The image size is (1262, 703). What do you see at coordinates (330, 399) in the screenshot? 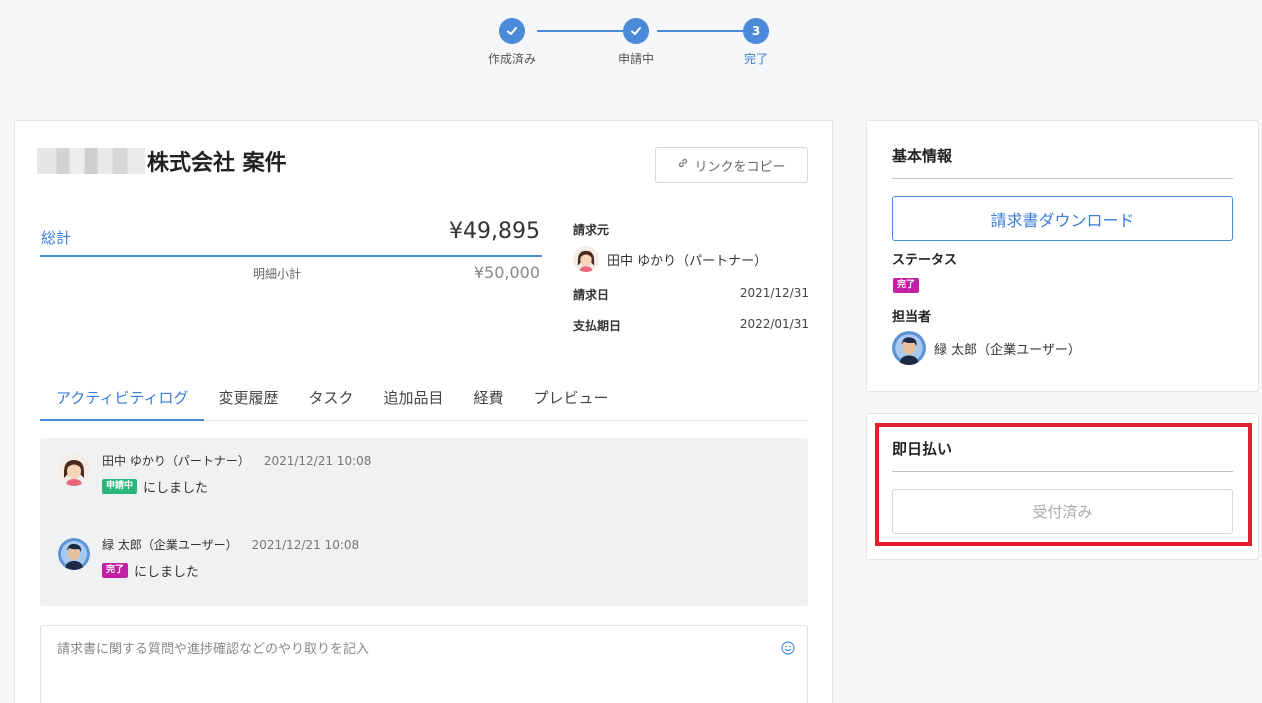
I see `tab-tasks: タスク` at bounding box center [330, 399].